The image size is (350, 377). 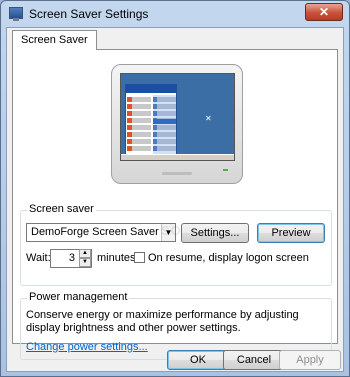 I want to click on window-title: Screen Saver Settings, so click(x=89, y=14).